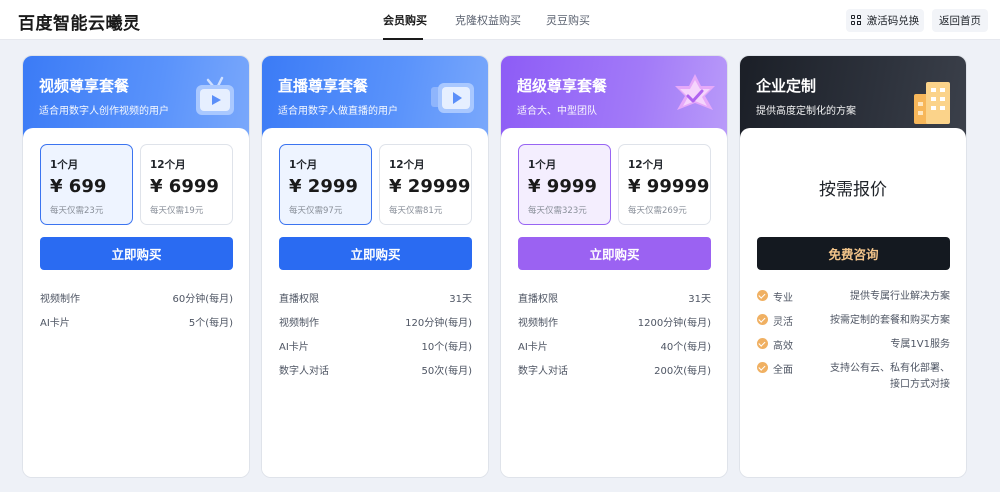  I want to click on plan-option-12-months: 12个月 ¥ 99999 每天仅需269元, so click(664, 184).